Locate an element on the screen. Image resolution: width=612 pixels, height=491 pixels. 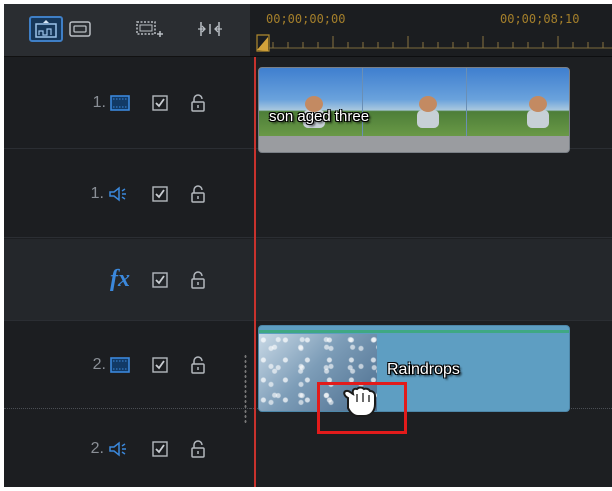
storyboard-icon is located at coordinates (46, 29).